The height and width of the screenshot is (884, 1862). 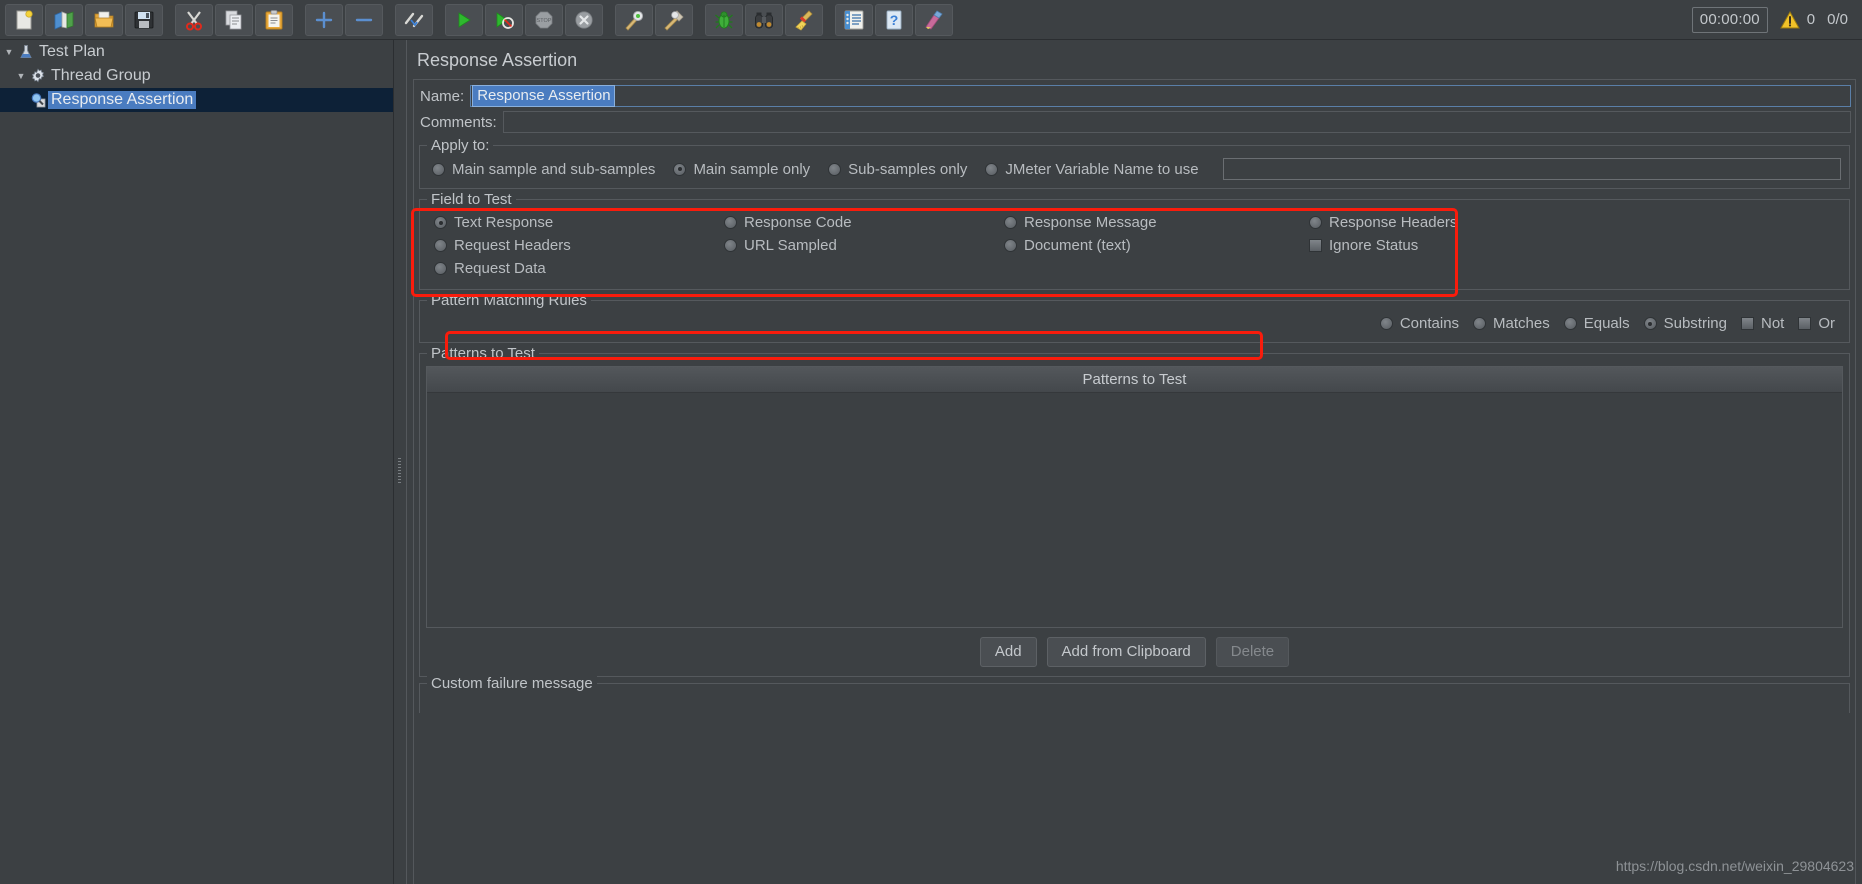 I want to click on comments-row: Comments:, so click(x=1134, y=122).